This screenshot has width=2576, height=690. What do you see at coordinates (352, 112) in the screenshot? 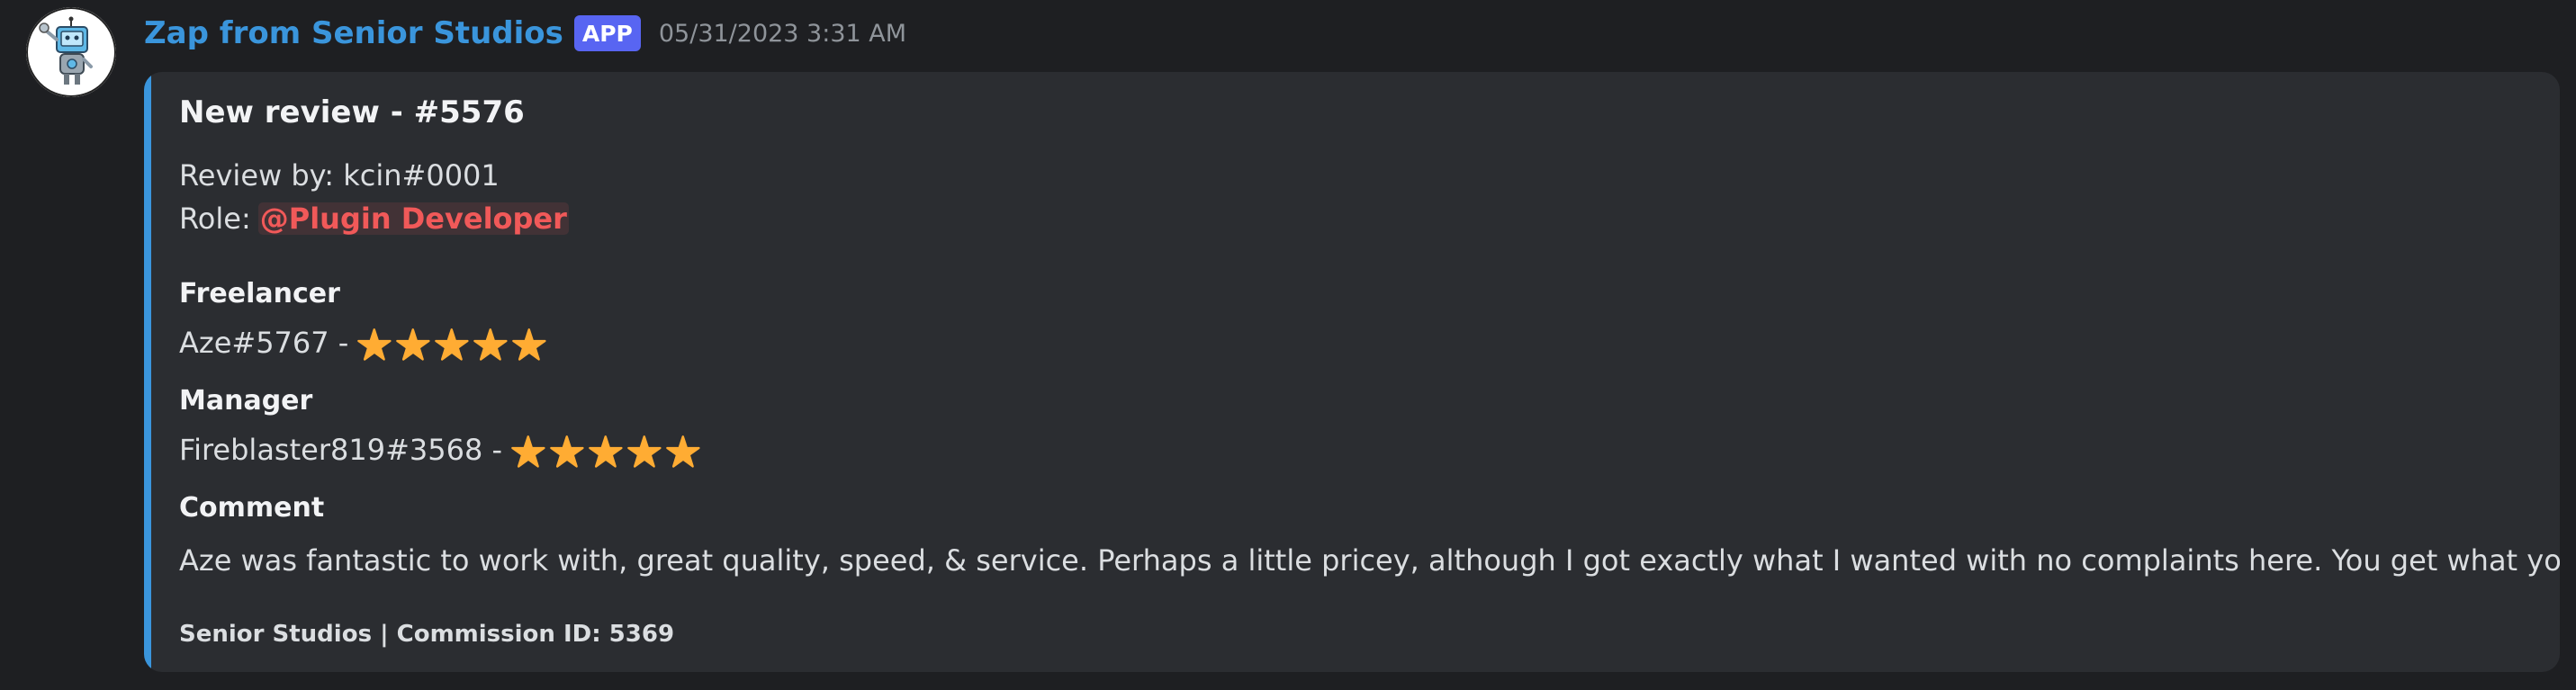
I see `embed-title: New review - #5576` at bounding box center [352, 112].